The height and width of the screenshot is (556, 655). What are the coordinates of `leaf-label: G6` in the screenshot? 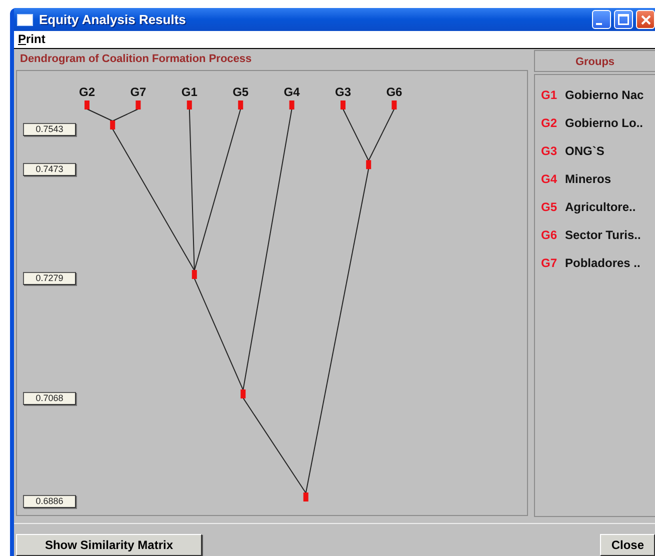 It's located at (394, 91).